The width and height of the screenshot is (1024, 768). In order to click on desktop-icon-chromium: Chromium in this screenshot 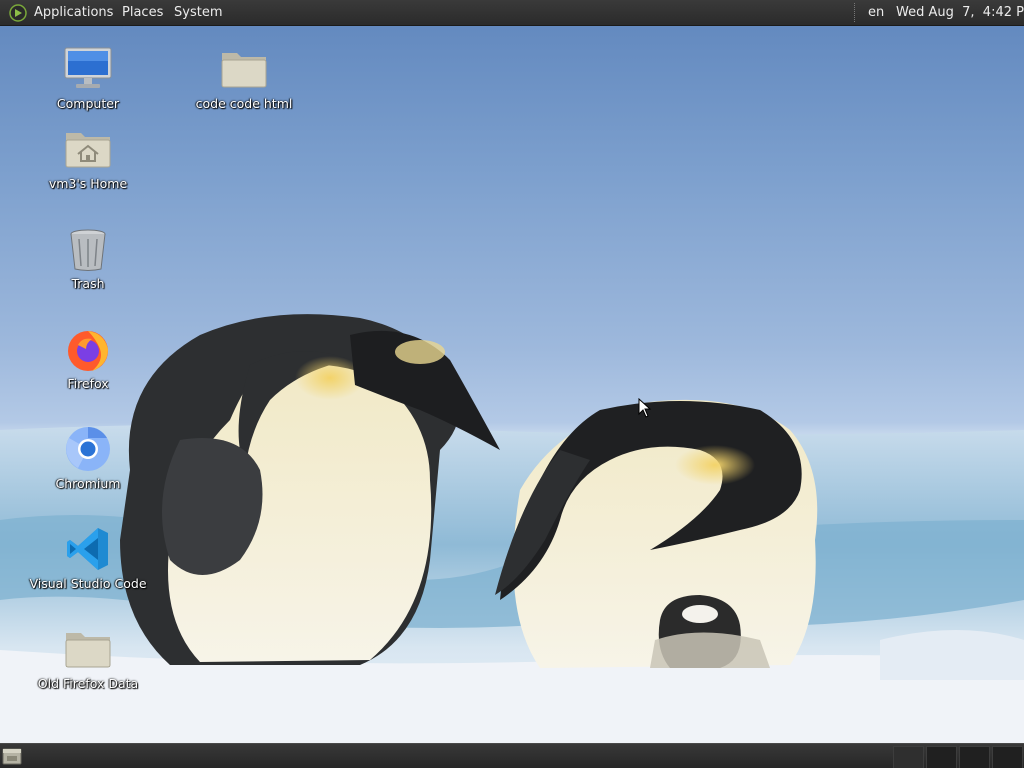, I will do `click(88, 458)`.